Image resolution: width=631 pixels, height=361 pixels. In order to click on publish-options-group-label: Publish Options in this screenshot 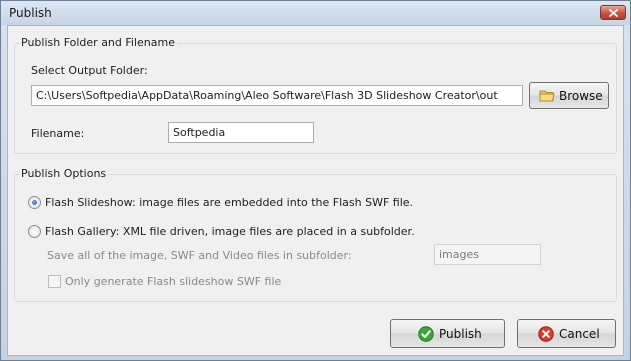, I will do `click(64, 173)`.